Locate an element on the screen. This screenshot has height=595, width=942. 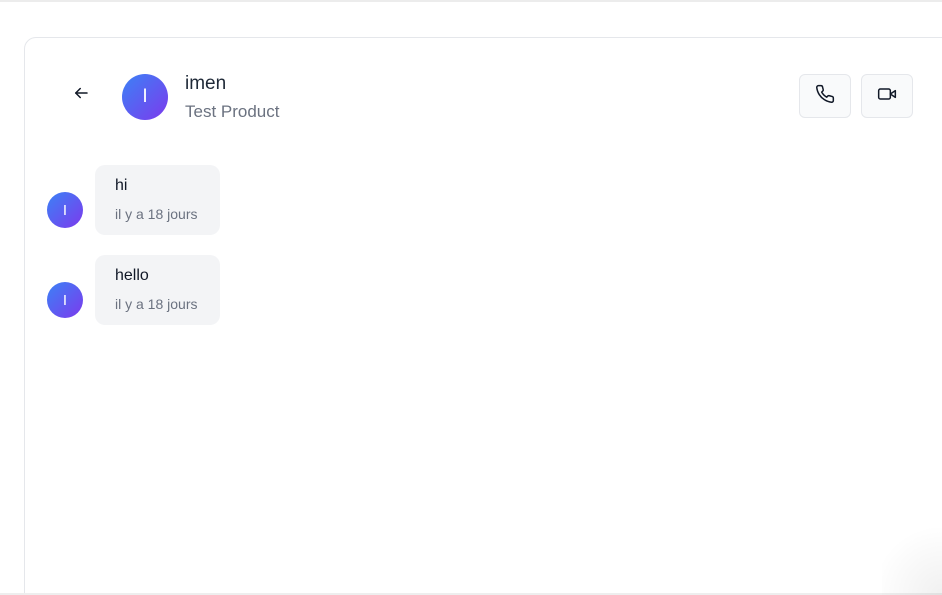
message-text: hi is located at coordinates (121, 185).